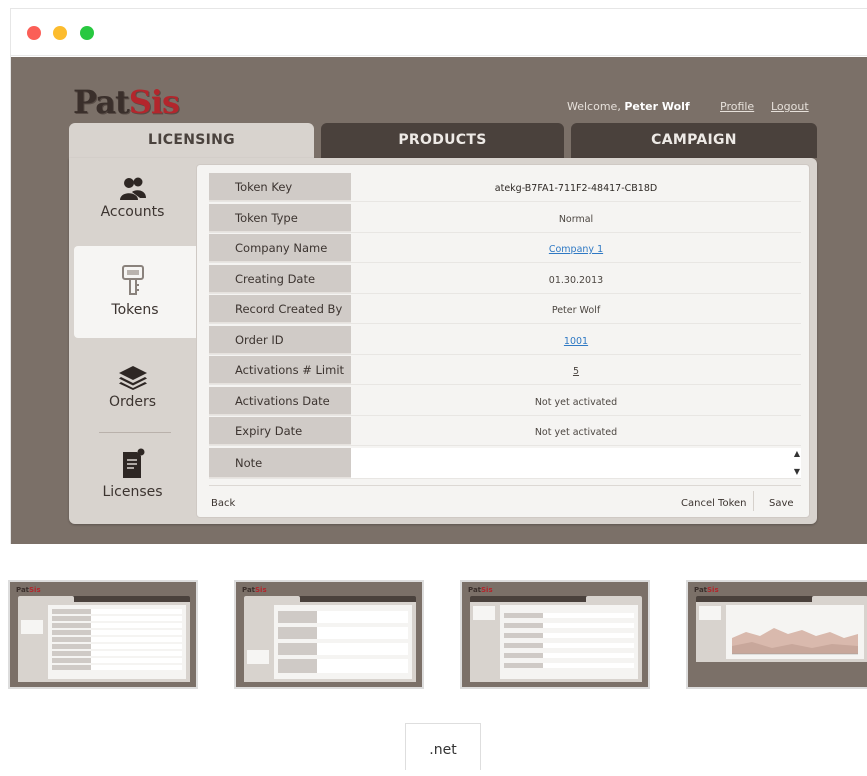 The width and height of the screenshot is (867, 776). Describe the element at coordinates (795, 641) in the screenshot. I see `thumbnail-chart` at that location.